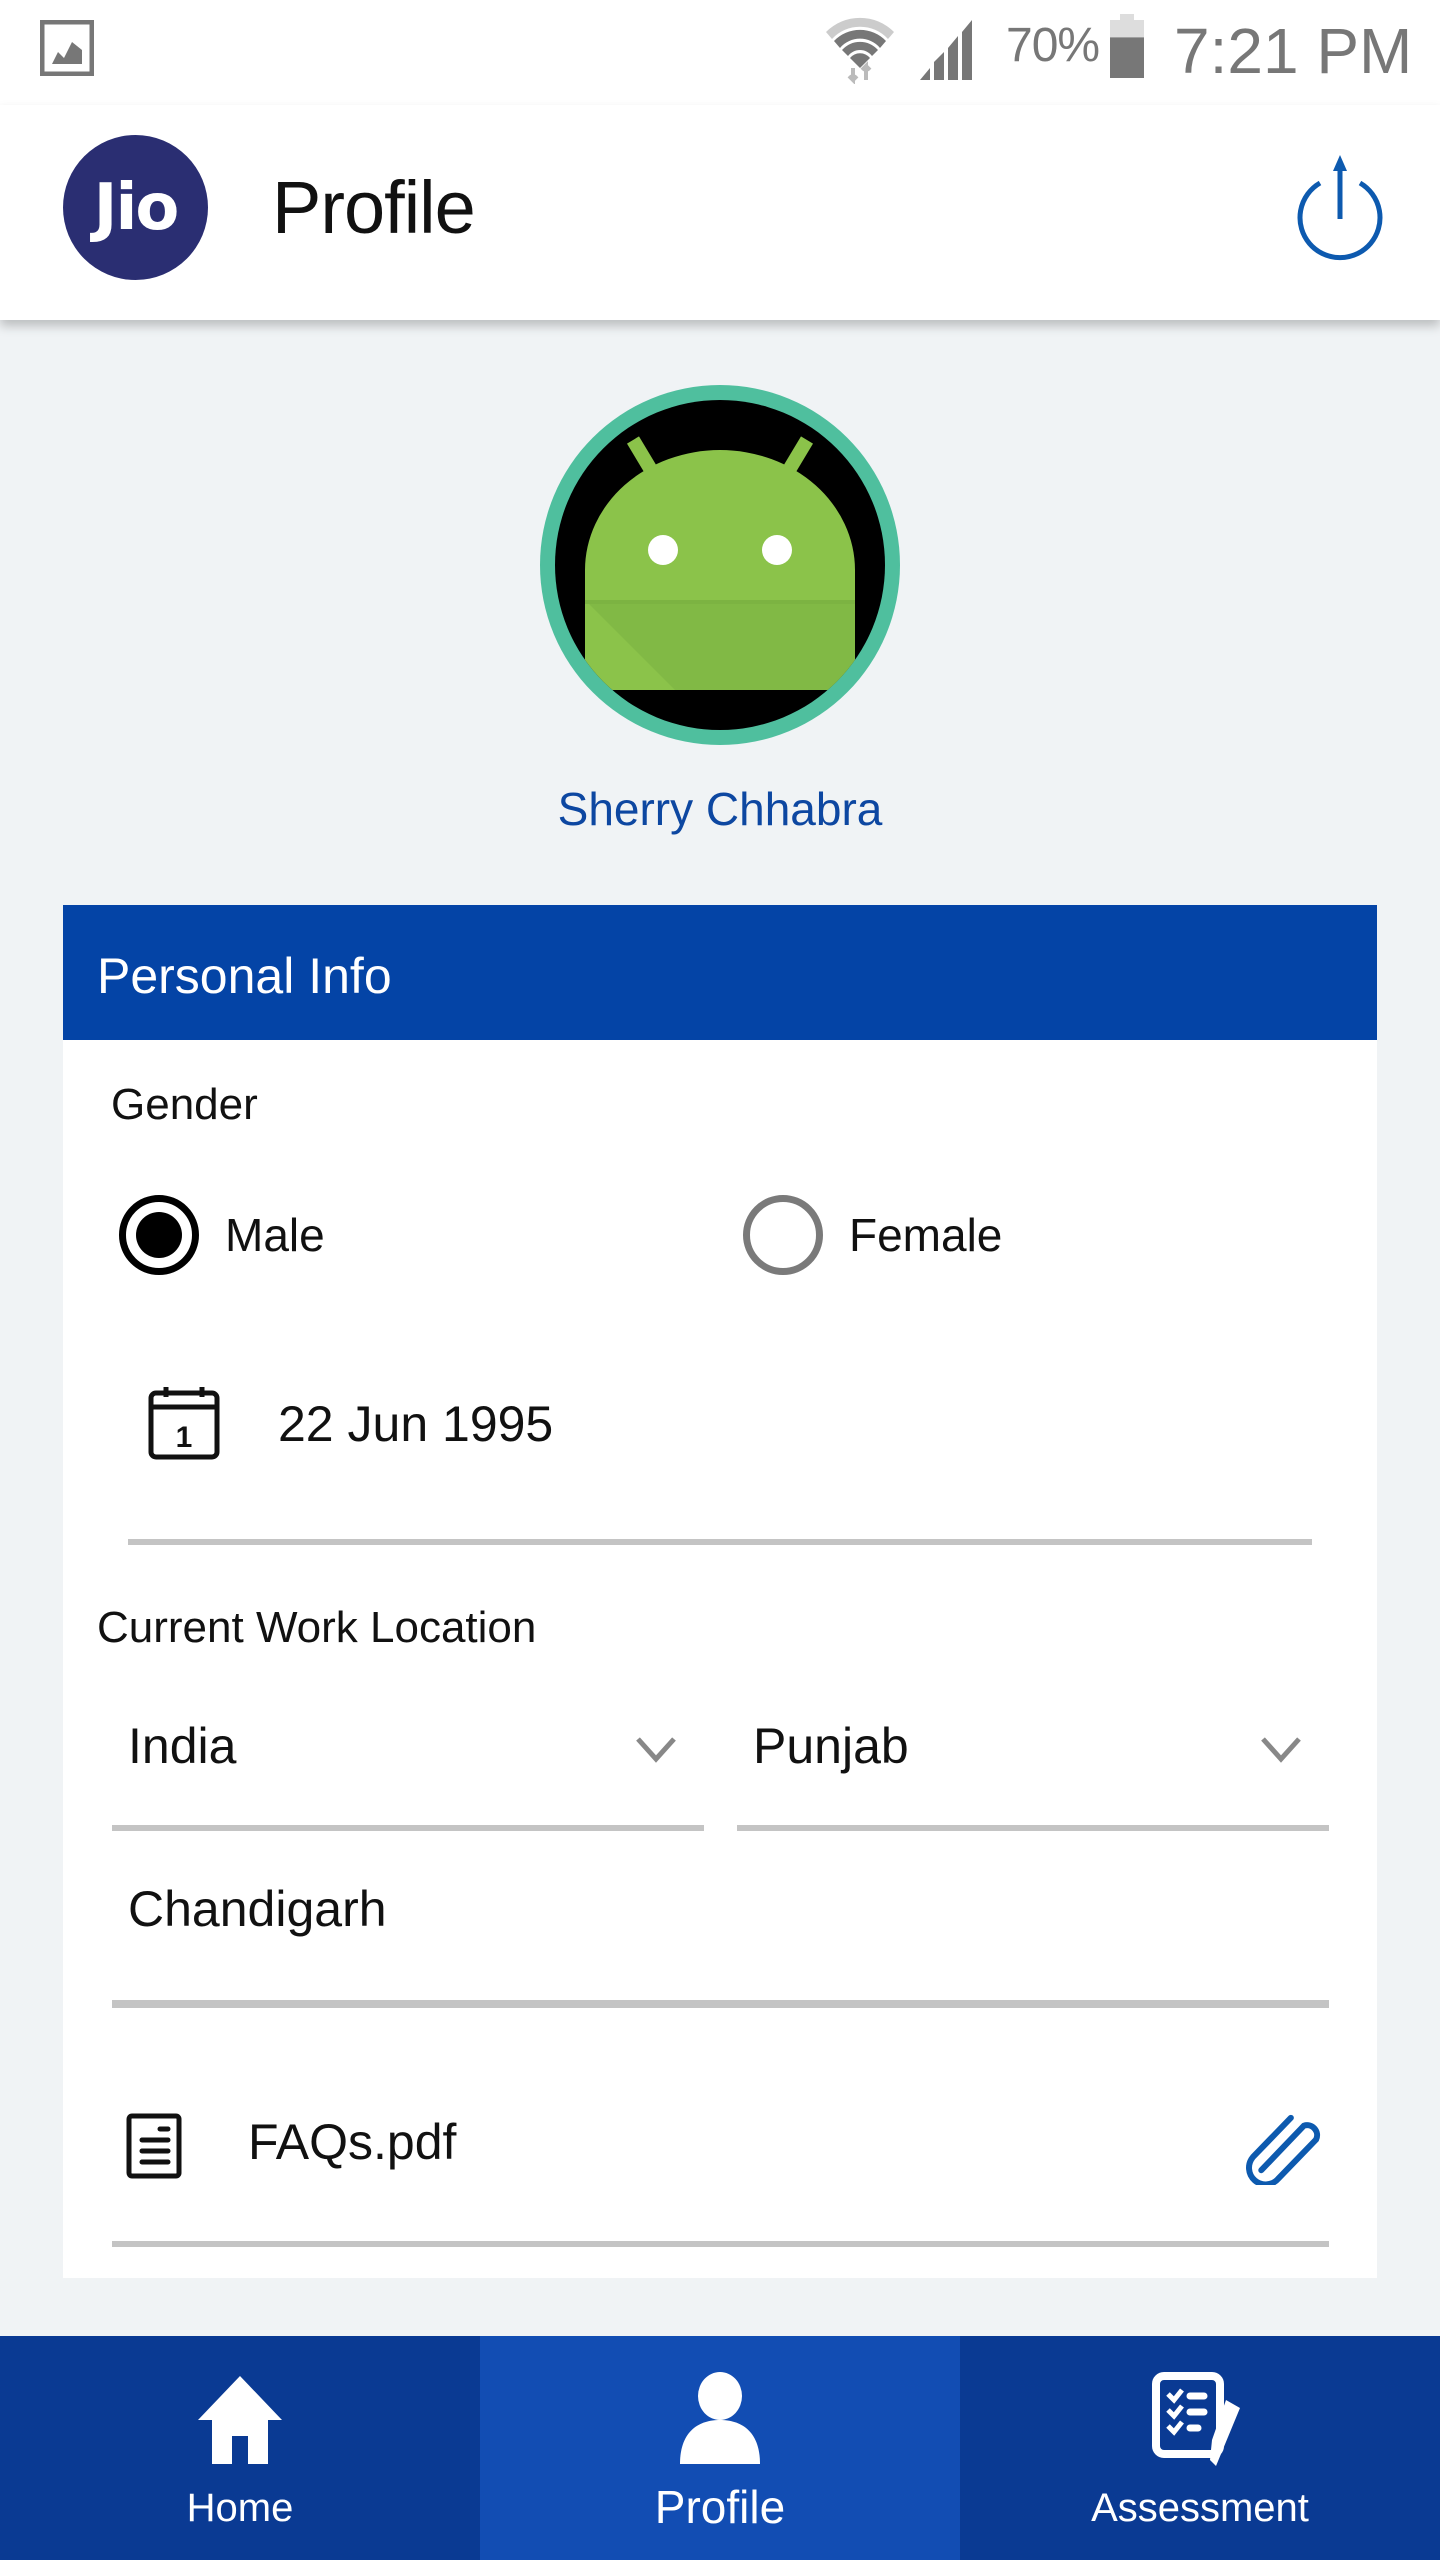 Image resolution: width=1440 pixels, height=2560 pixels. What do you see at coordinates (1196, 2419) in the screenshot?
I see `assessment-icon` at bounding box center [1196, 2419].